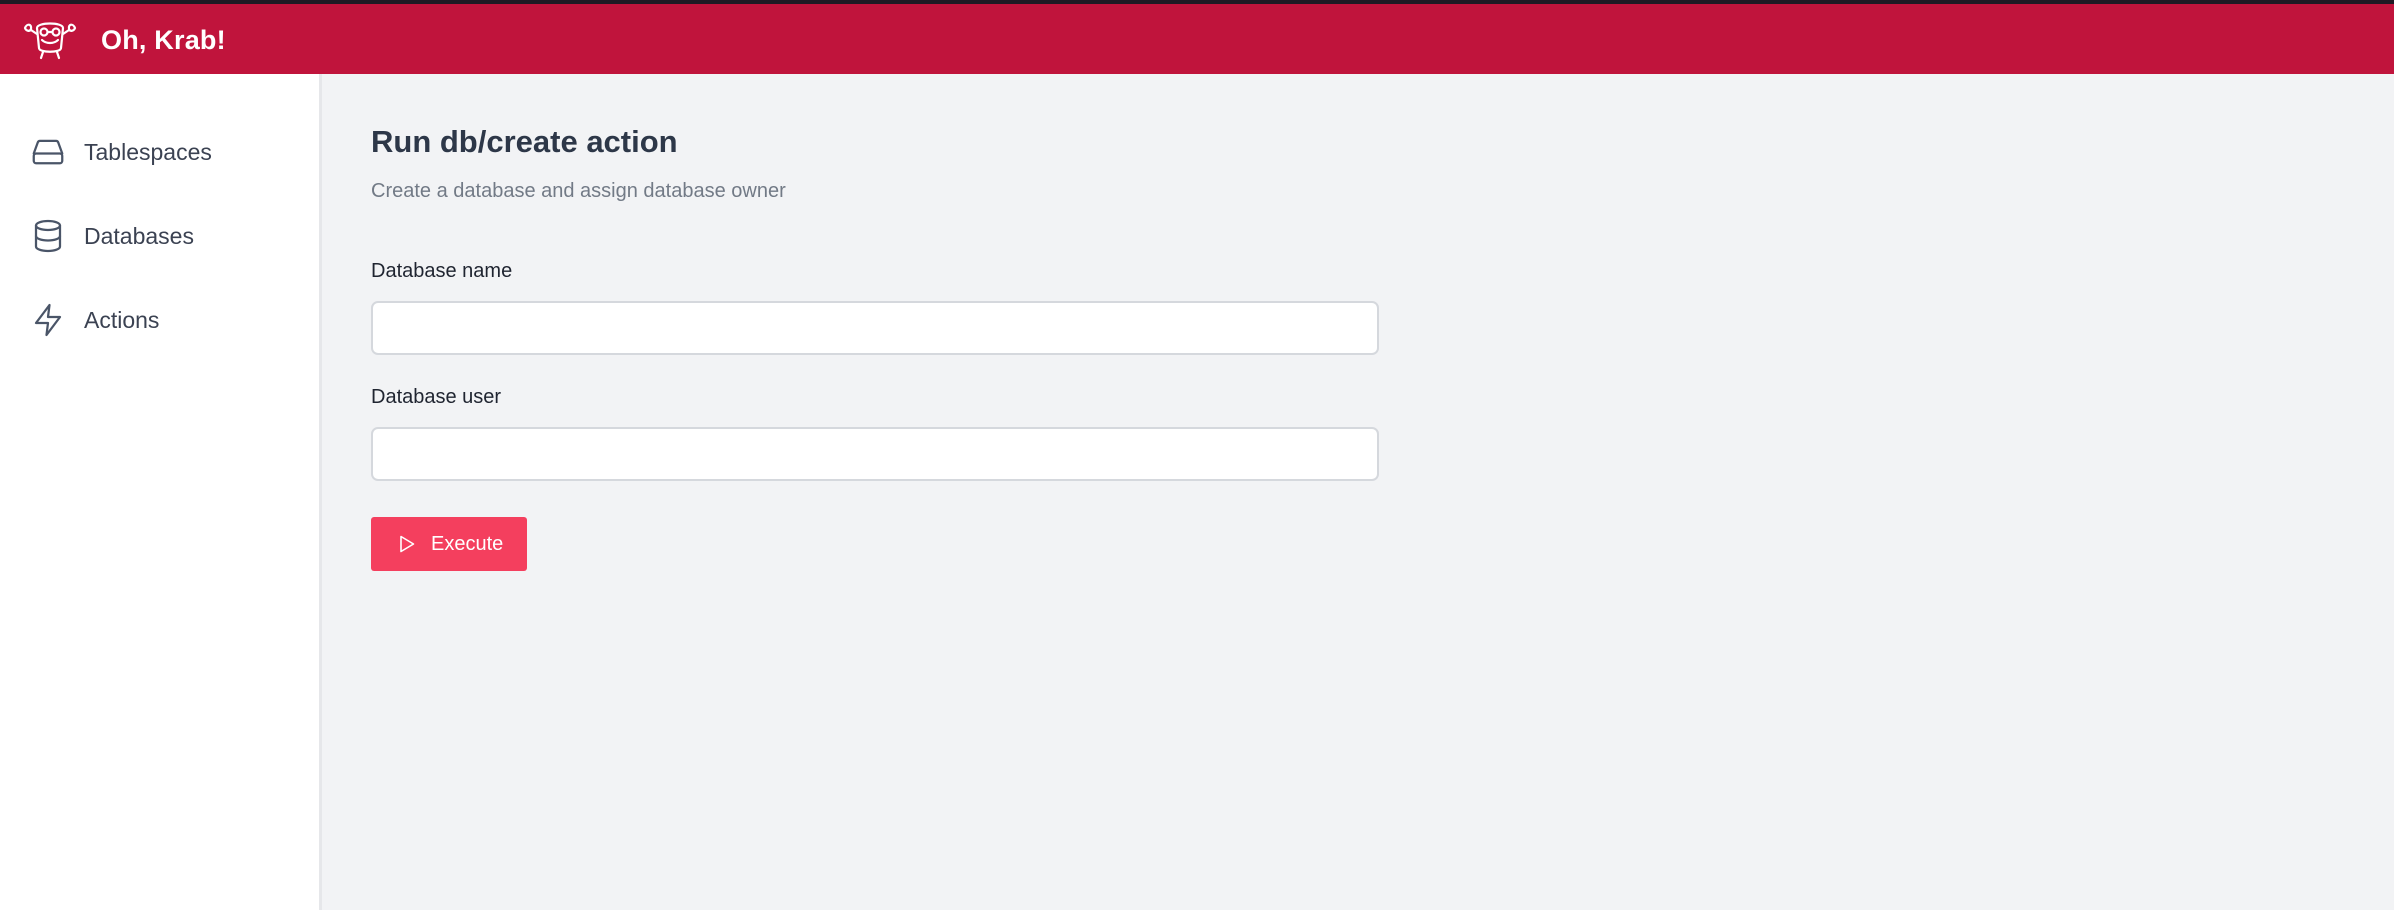  Describe the element at coordinates (50, 39) in the screenshot. I see `crab-logo-icon` at that location.